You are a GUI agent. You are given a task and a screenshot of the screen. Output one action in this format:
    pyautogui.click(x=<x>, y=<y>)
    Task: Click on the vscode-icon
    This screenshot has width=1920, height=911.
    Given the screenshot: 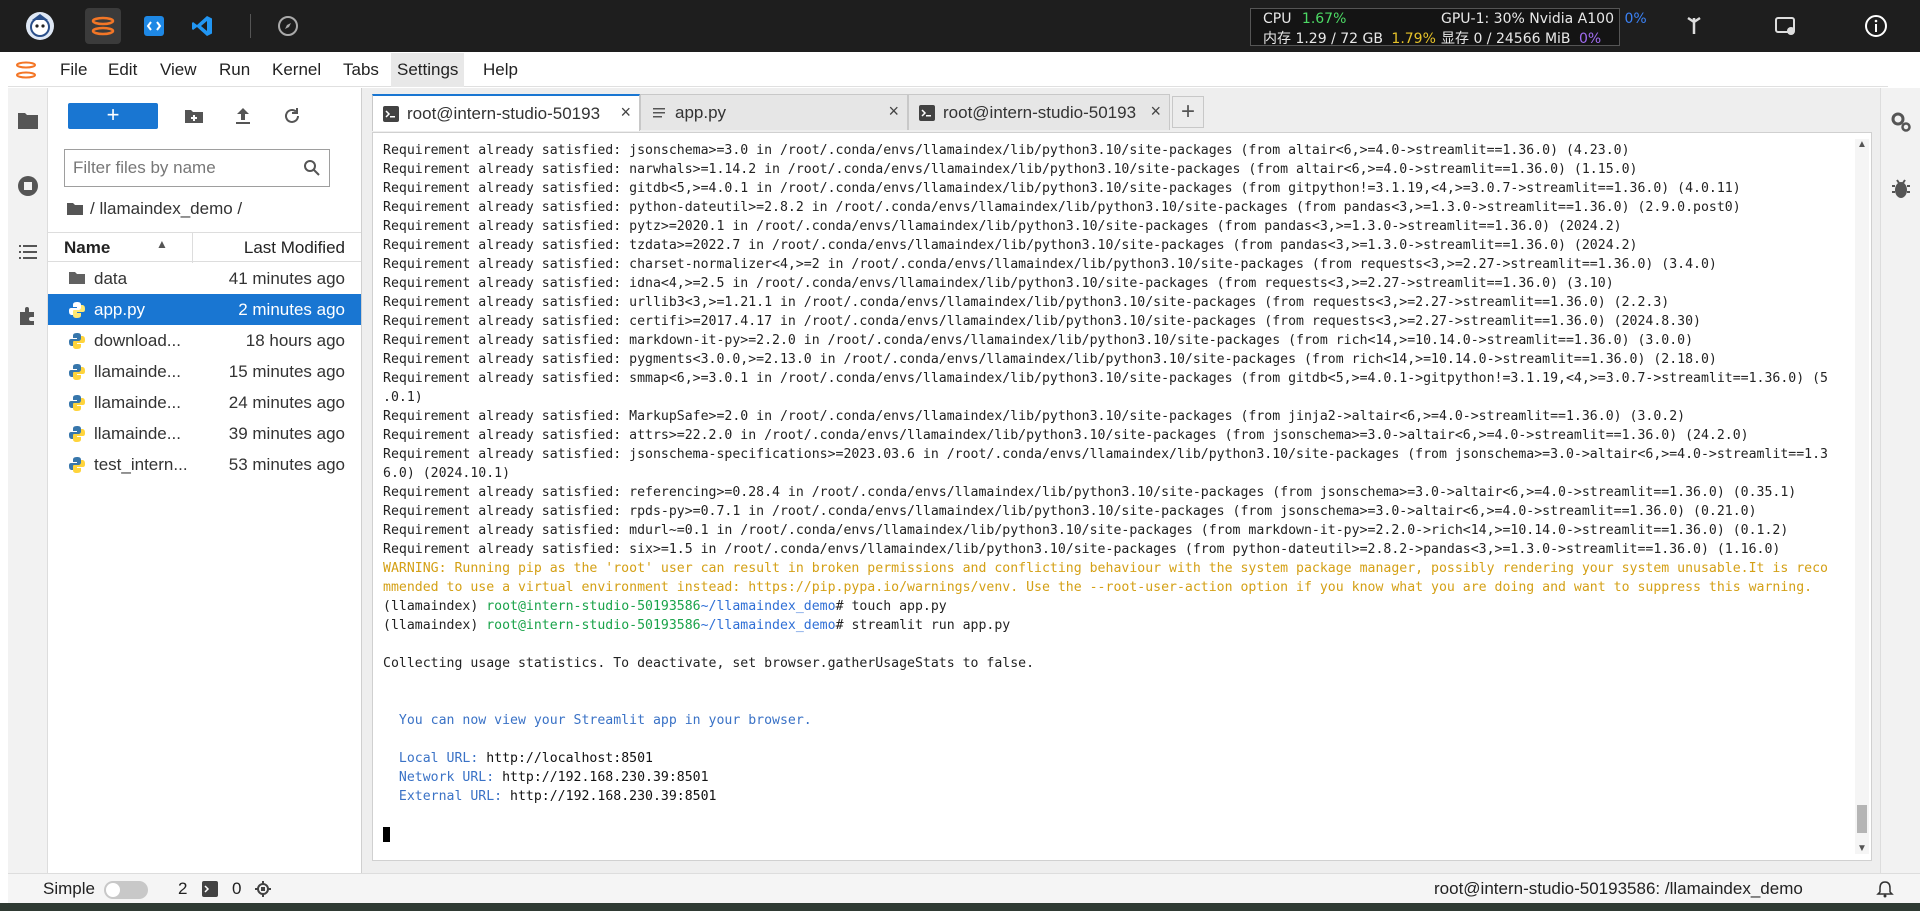 What is the action you would take?
    pyautogui.click(x=202, y=26)
    